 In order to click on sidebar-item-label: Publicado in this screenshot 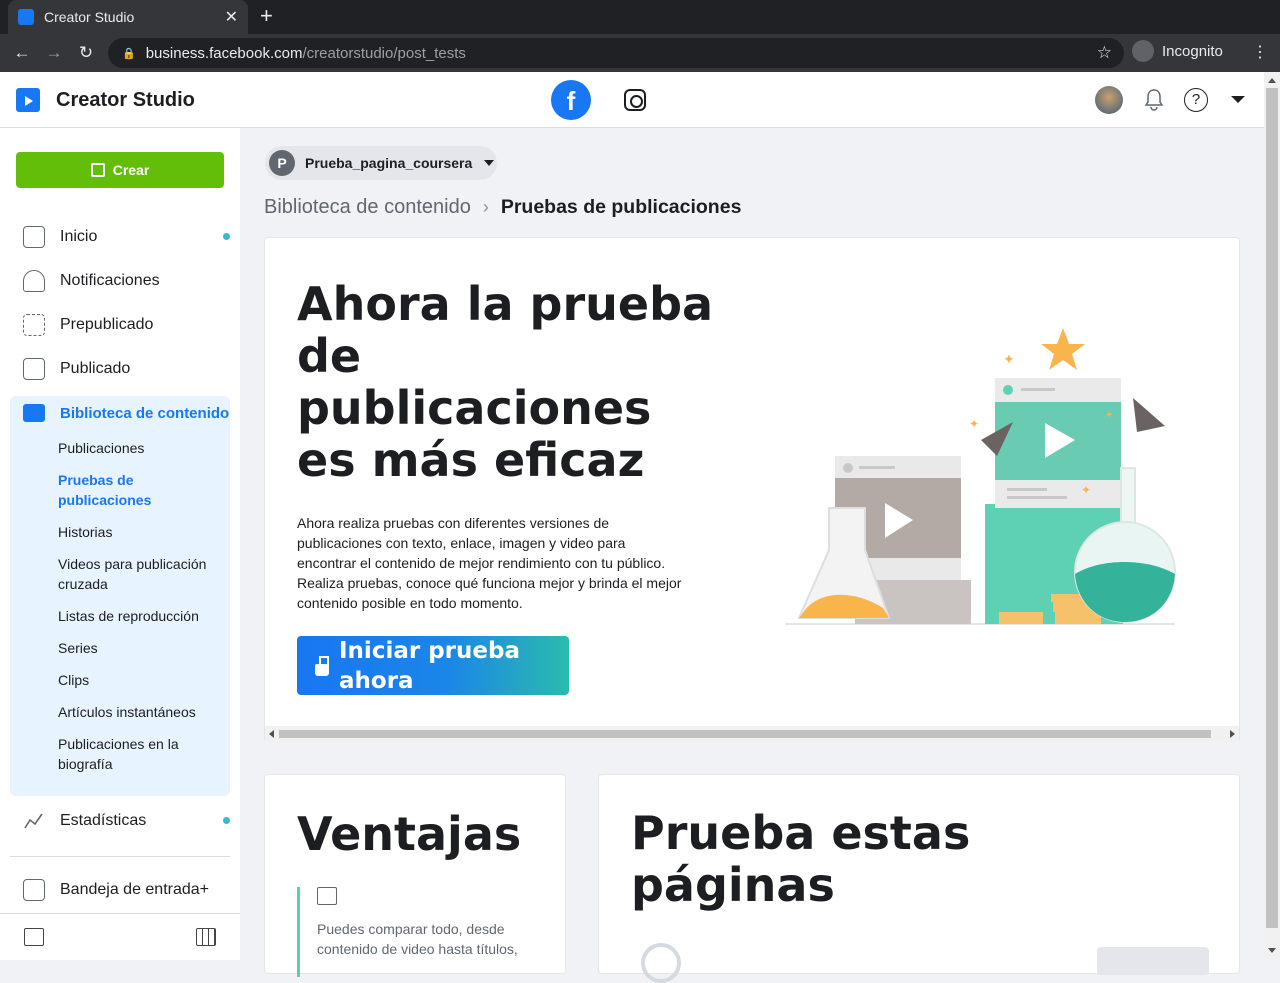, I will do `click(95, 368)`.